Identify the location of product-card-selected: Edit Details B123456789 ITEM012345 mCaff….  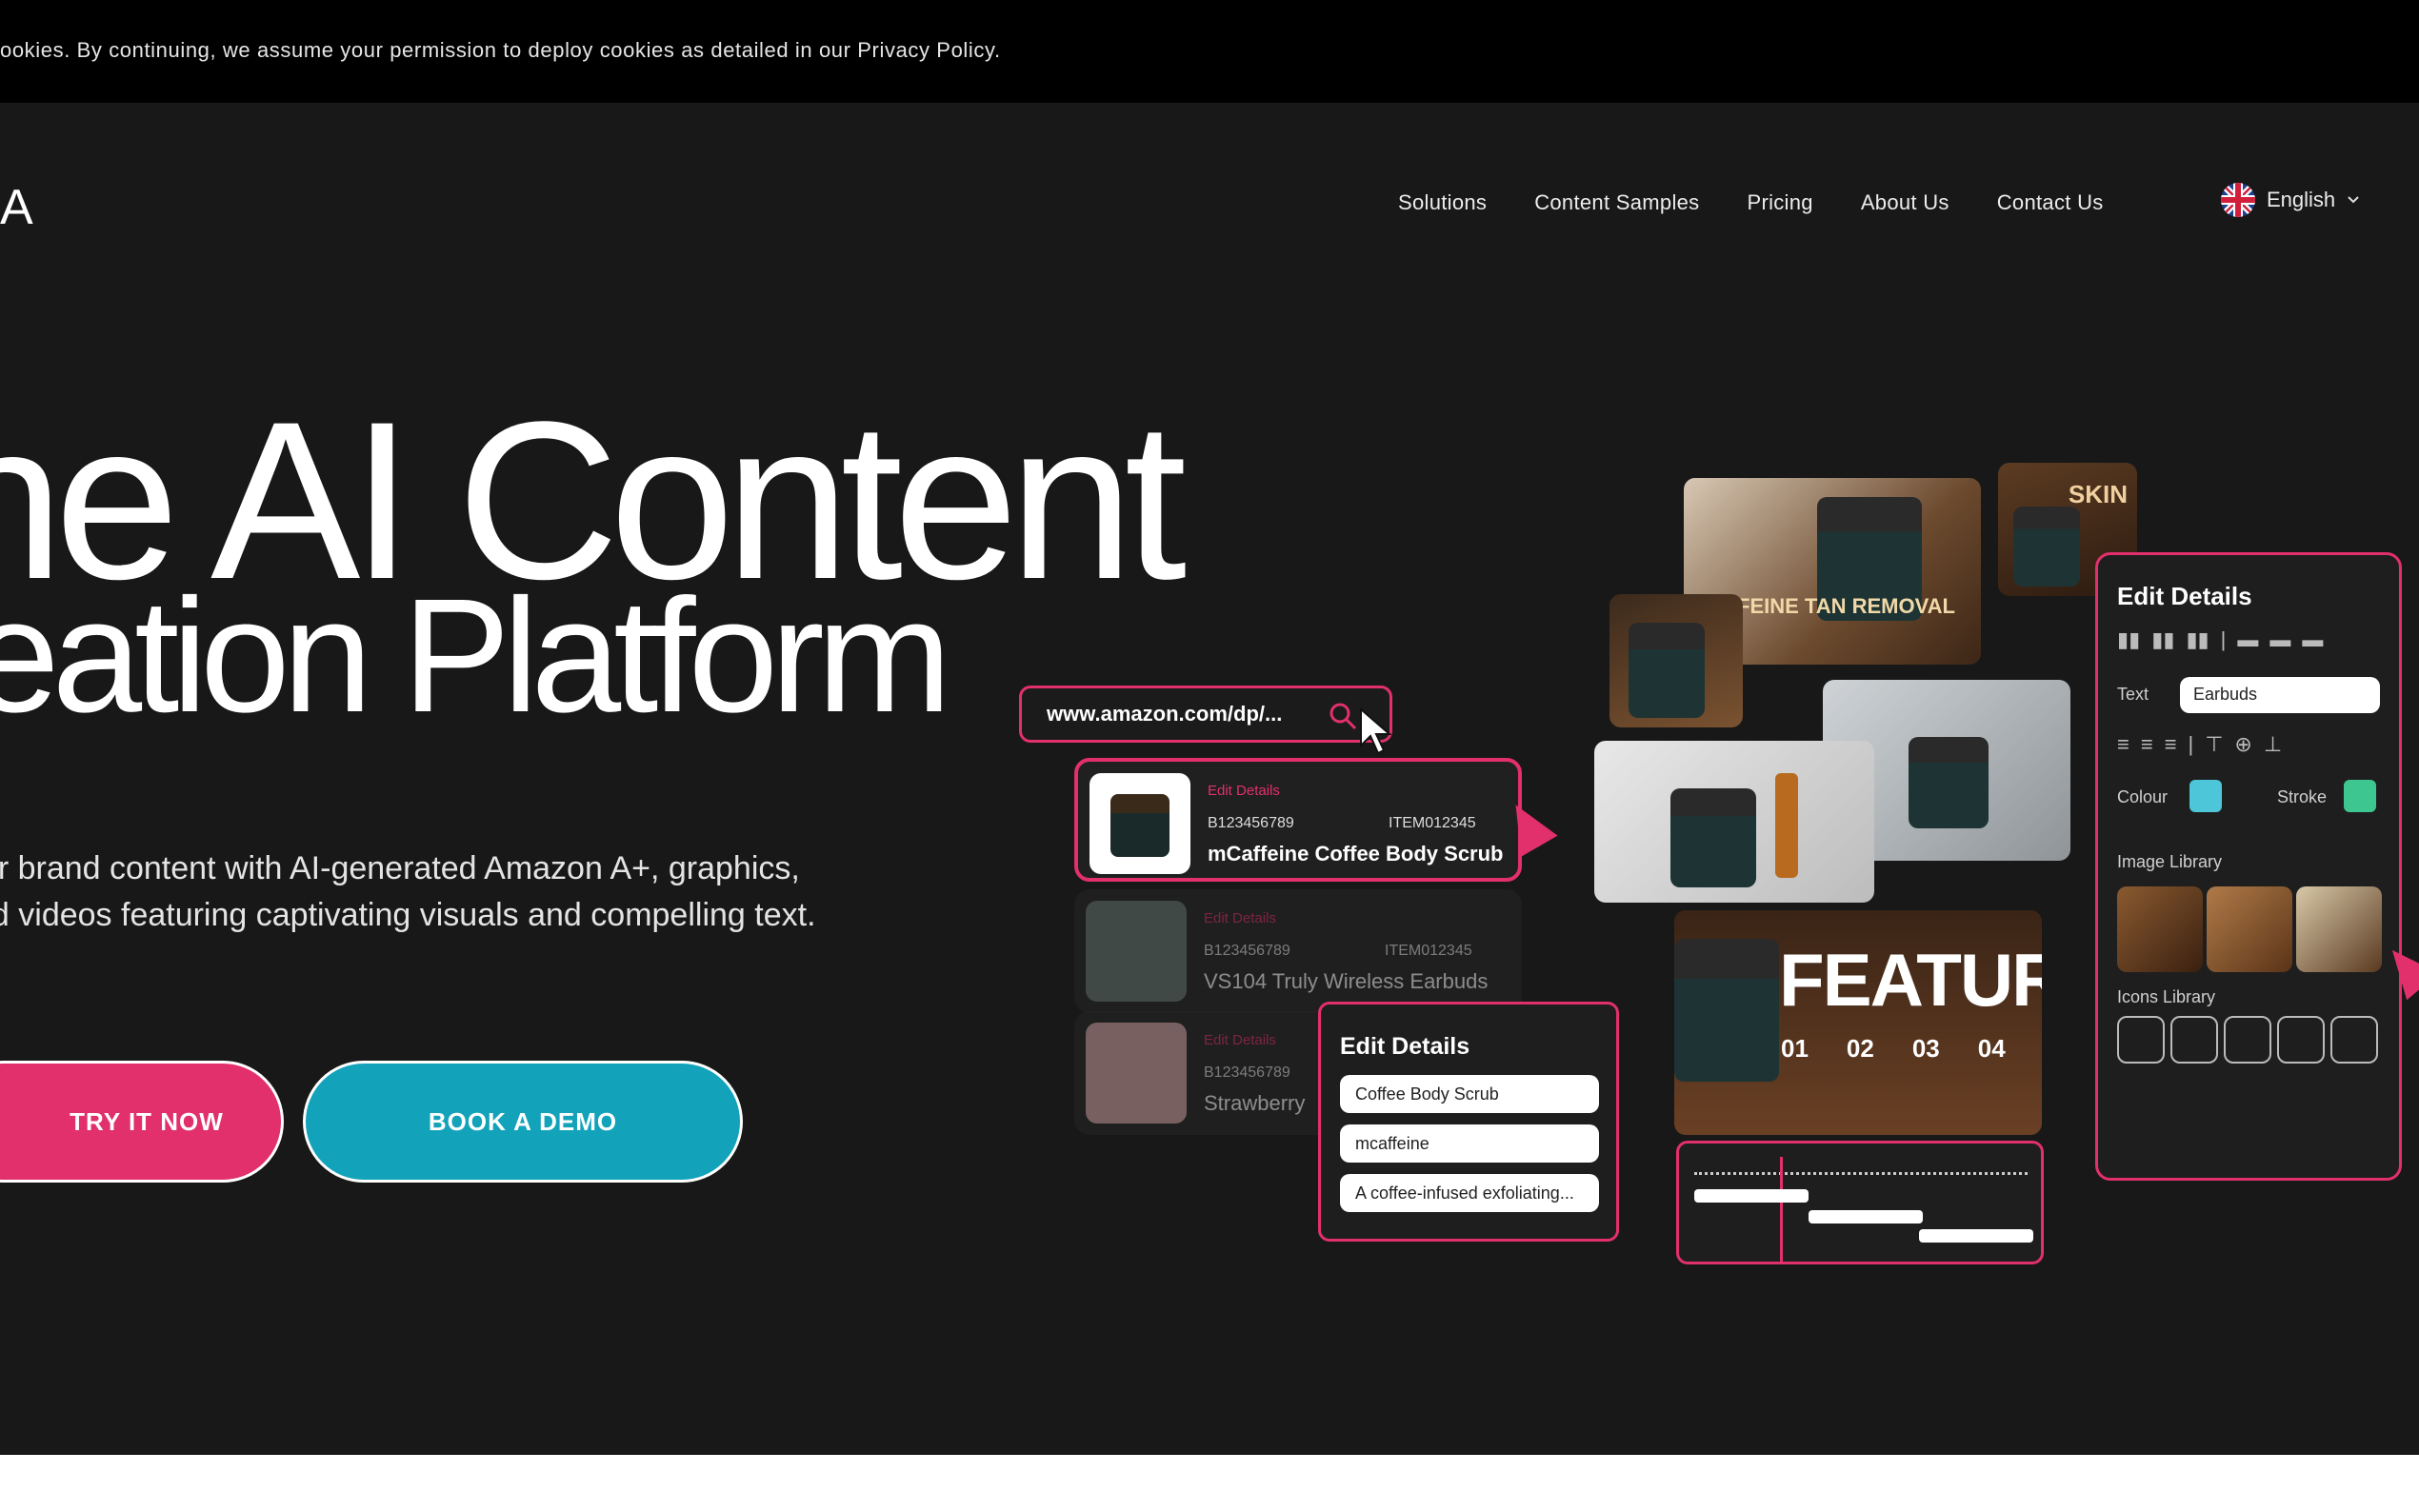
(1298, 820).